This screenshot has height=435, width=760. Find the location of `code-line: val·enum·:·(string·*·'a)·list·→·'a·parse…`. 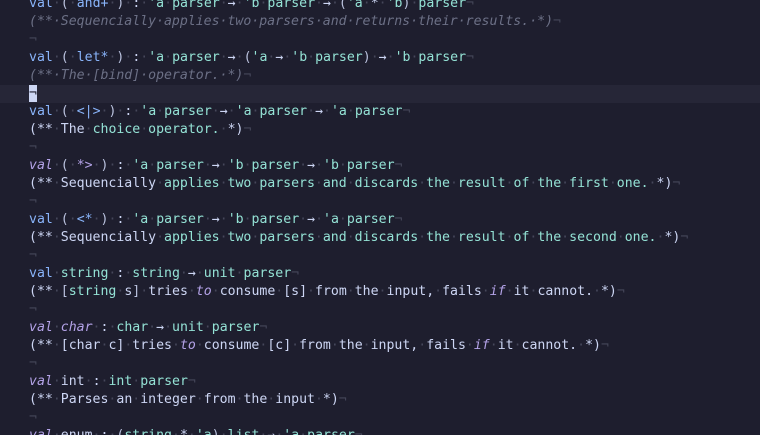

code-line: val·enum·:·(string·*·'a)·list·→·'a·parse… is located at coordinates (380, 431).